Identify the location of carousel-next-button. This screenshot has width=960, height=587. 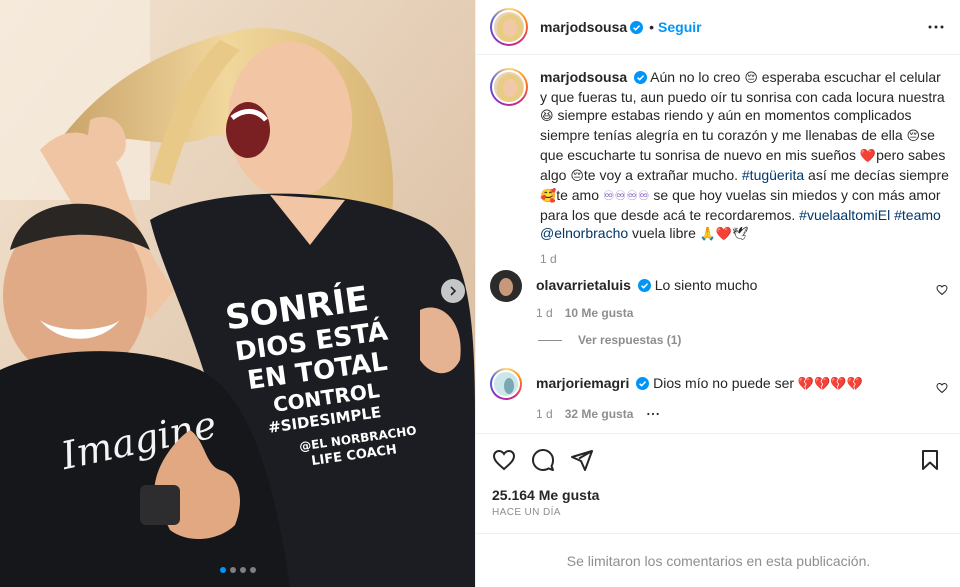
(453, 291).